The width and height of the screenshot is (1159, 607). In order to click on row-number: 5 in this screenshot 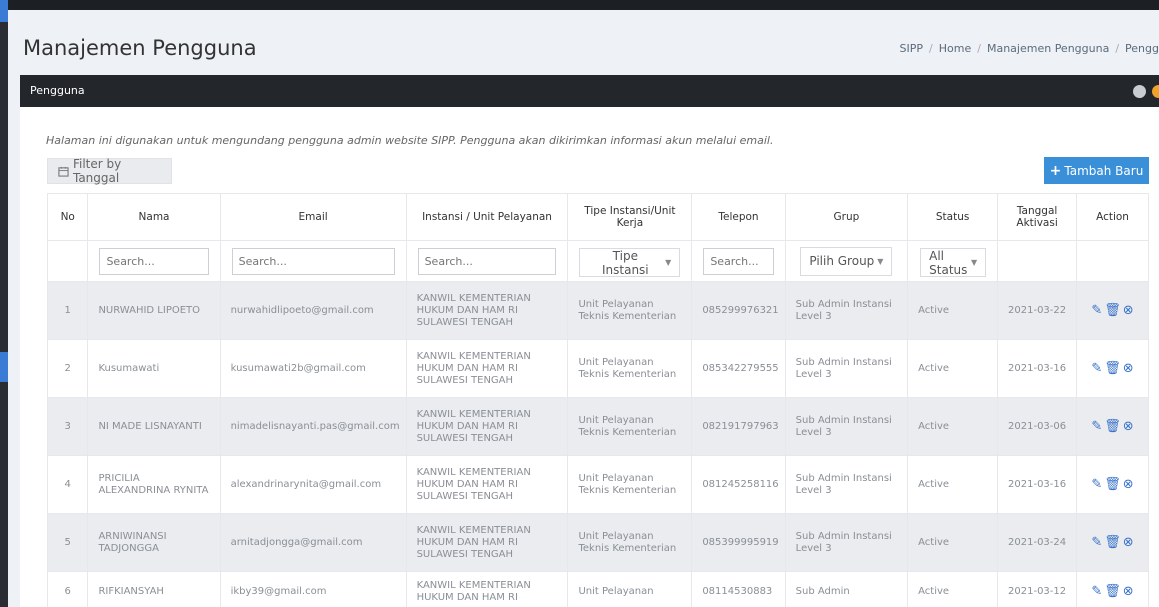, I will do `click(67, 542)`.